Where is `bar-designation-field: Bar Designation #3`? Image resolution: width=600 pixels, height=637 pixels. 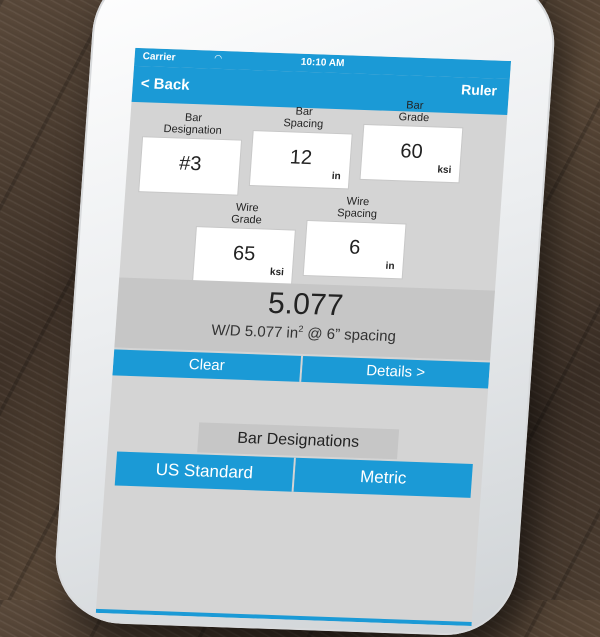
bar-designation-field: Bar Designation #3 is located at coordinates (191, 152).